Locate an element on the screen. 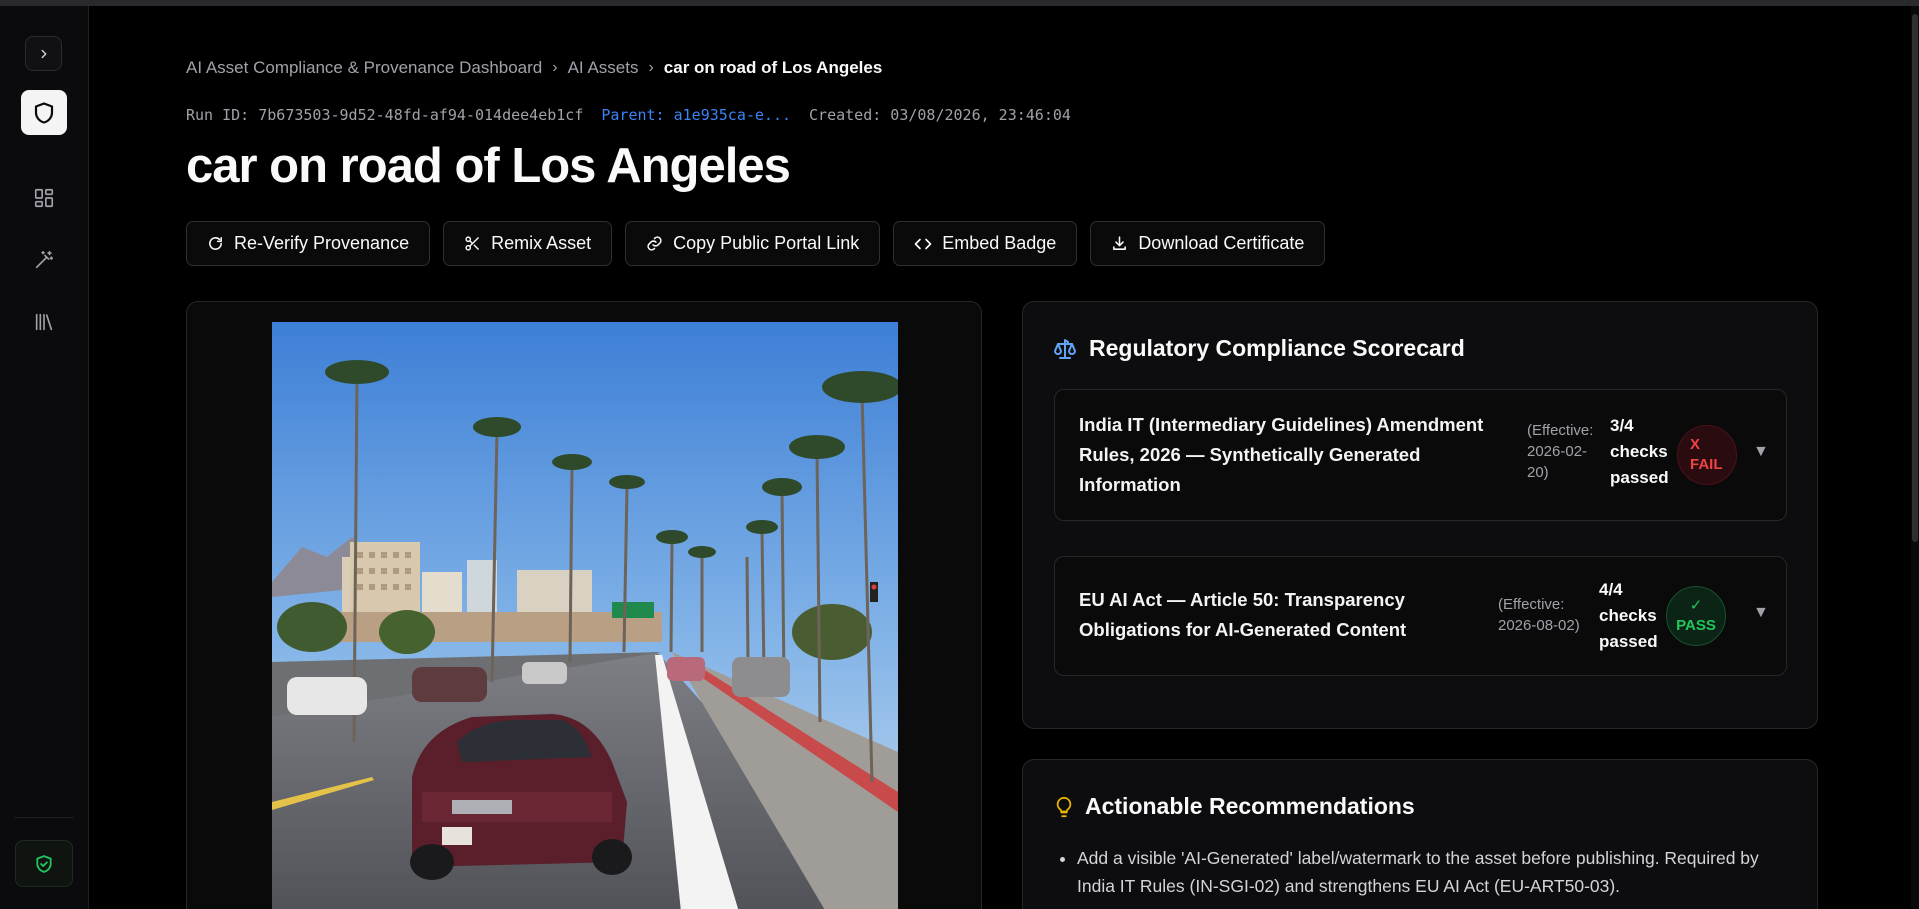  sidebar is located at coordinates (44, 457).